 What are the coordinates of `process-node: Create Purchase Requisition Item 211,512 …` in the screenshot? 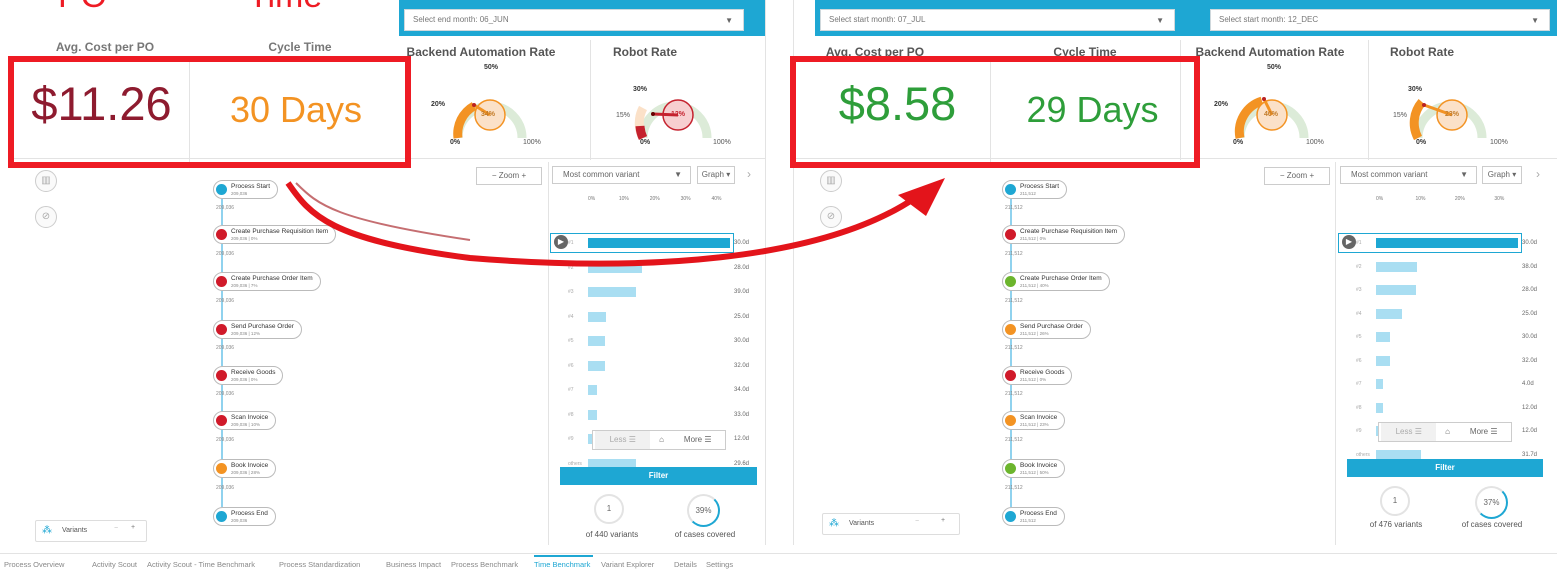 It's located at (1064, 234).